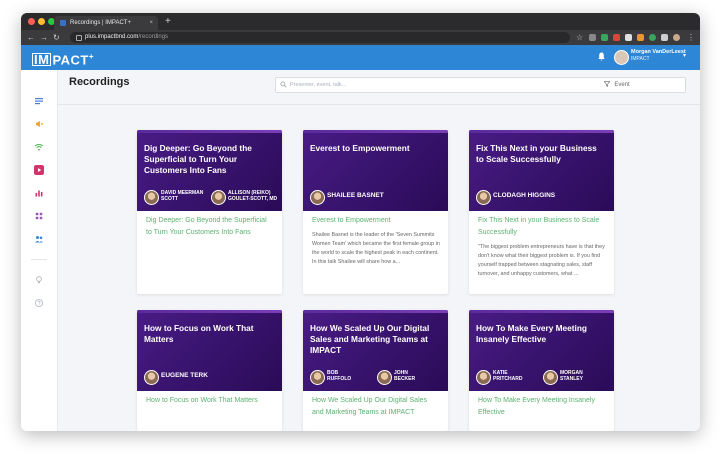 The image size is (720, 457). I want to click on avatar, so click(621, 57).